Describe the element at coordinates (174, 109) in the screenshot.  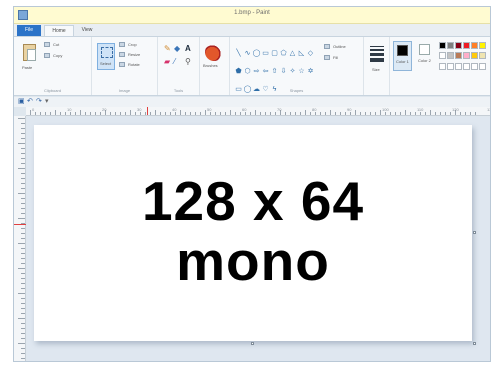
I see `ruler-label: 40` at that location.